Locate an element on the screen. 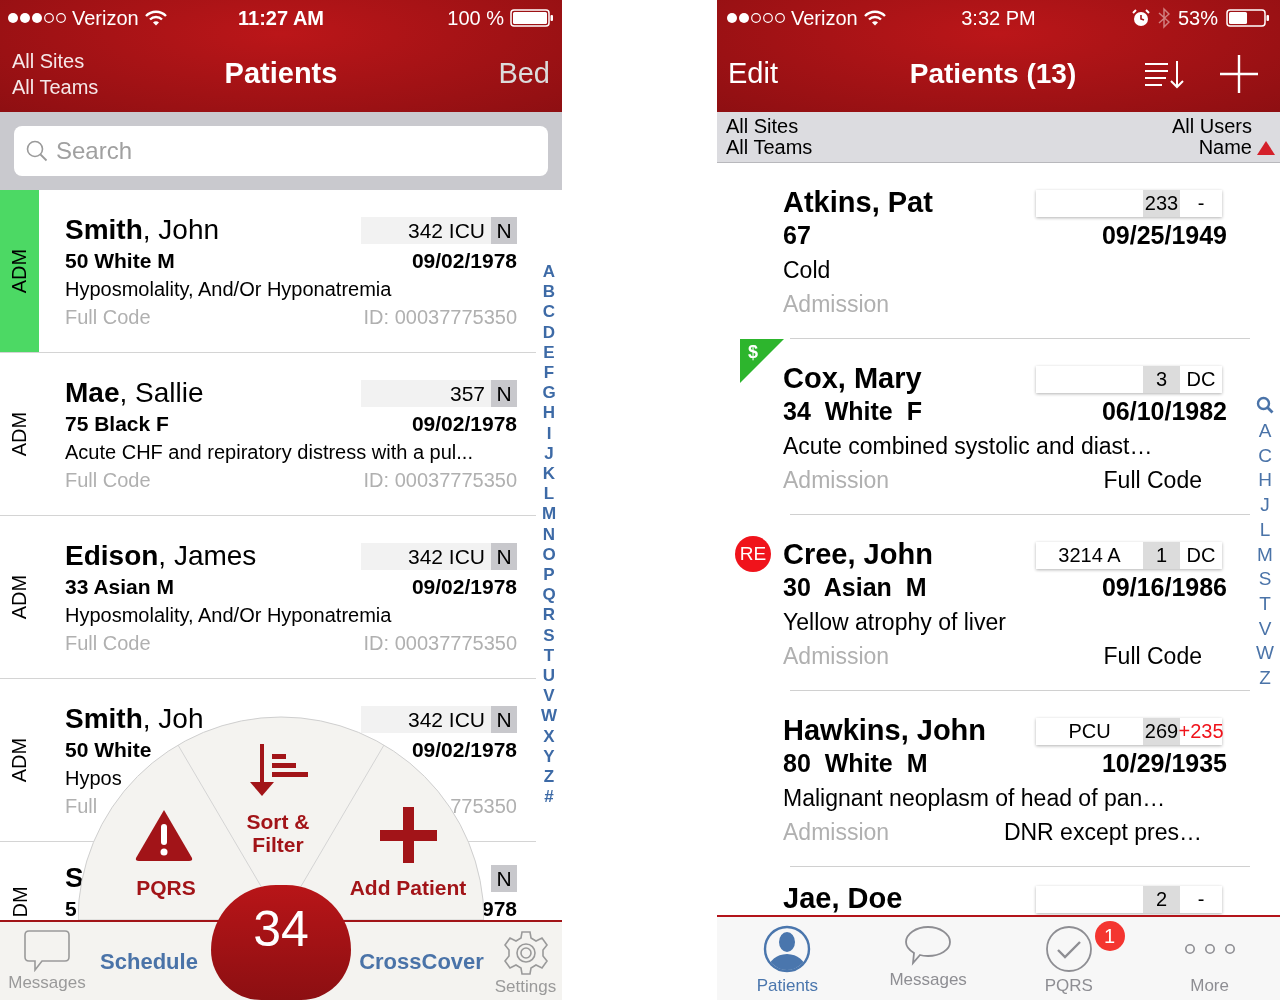 This screenshot has height=1000, width=1280. diagnosis-text: Cold is located at coordinates (807, 270).